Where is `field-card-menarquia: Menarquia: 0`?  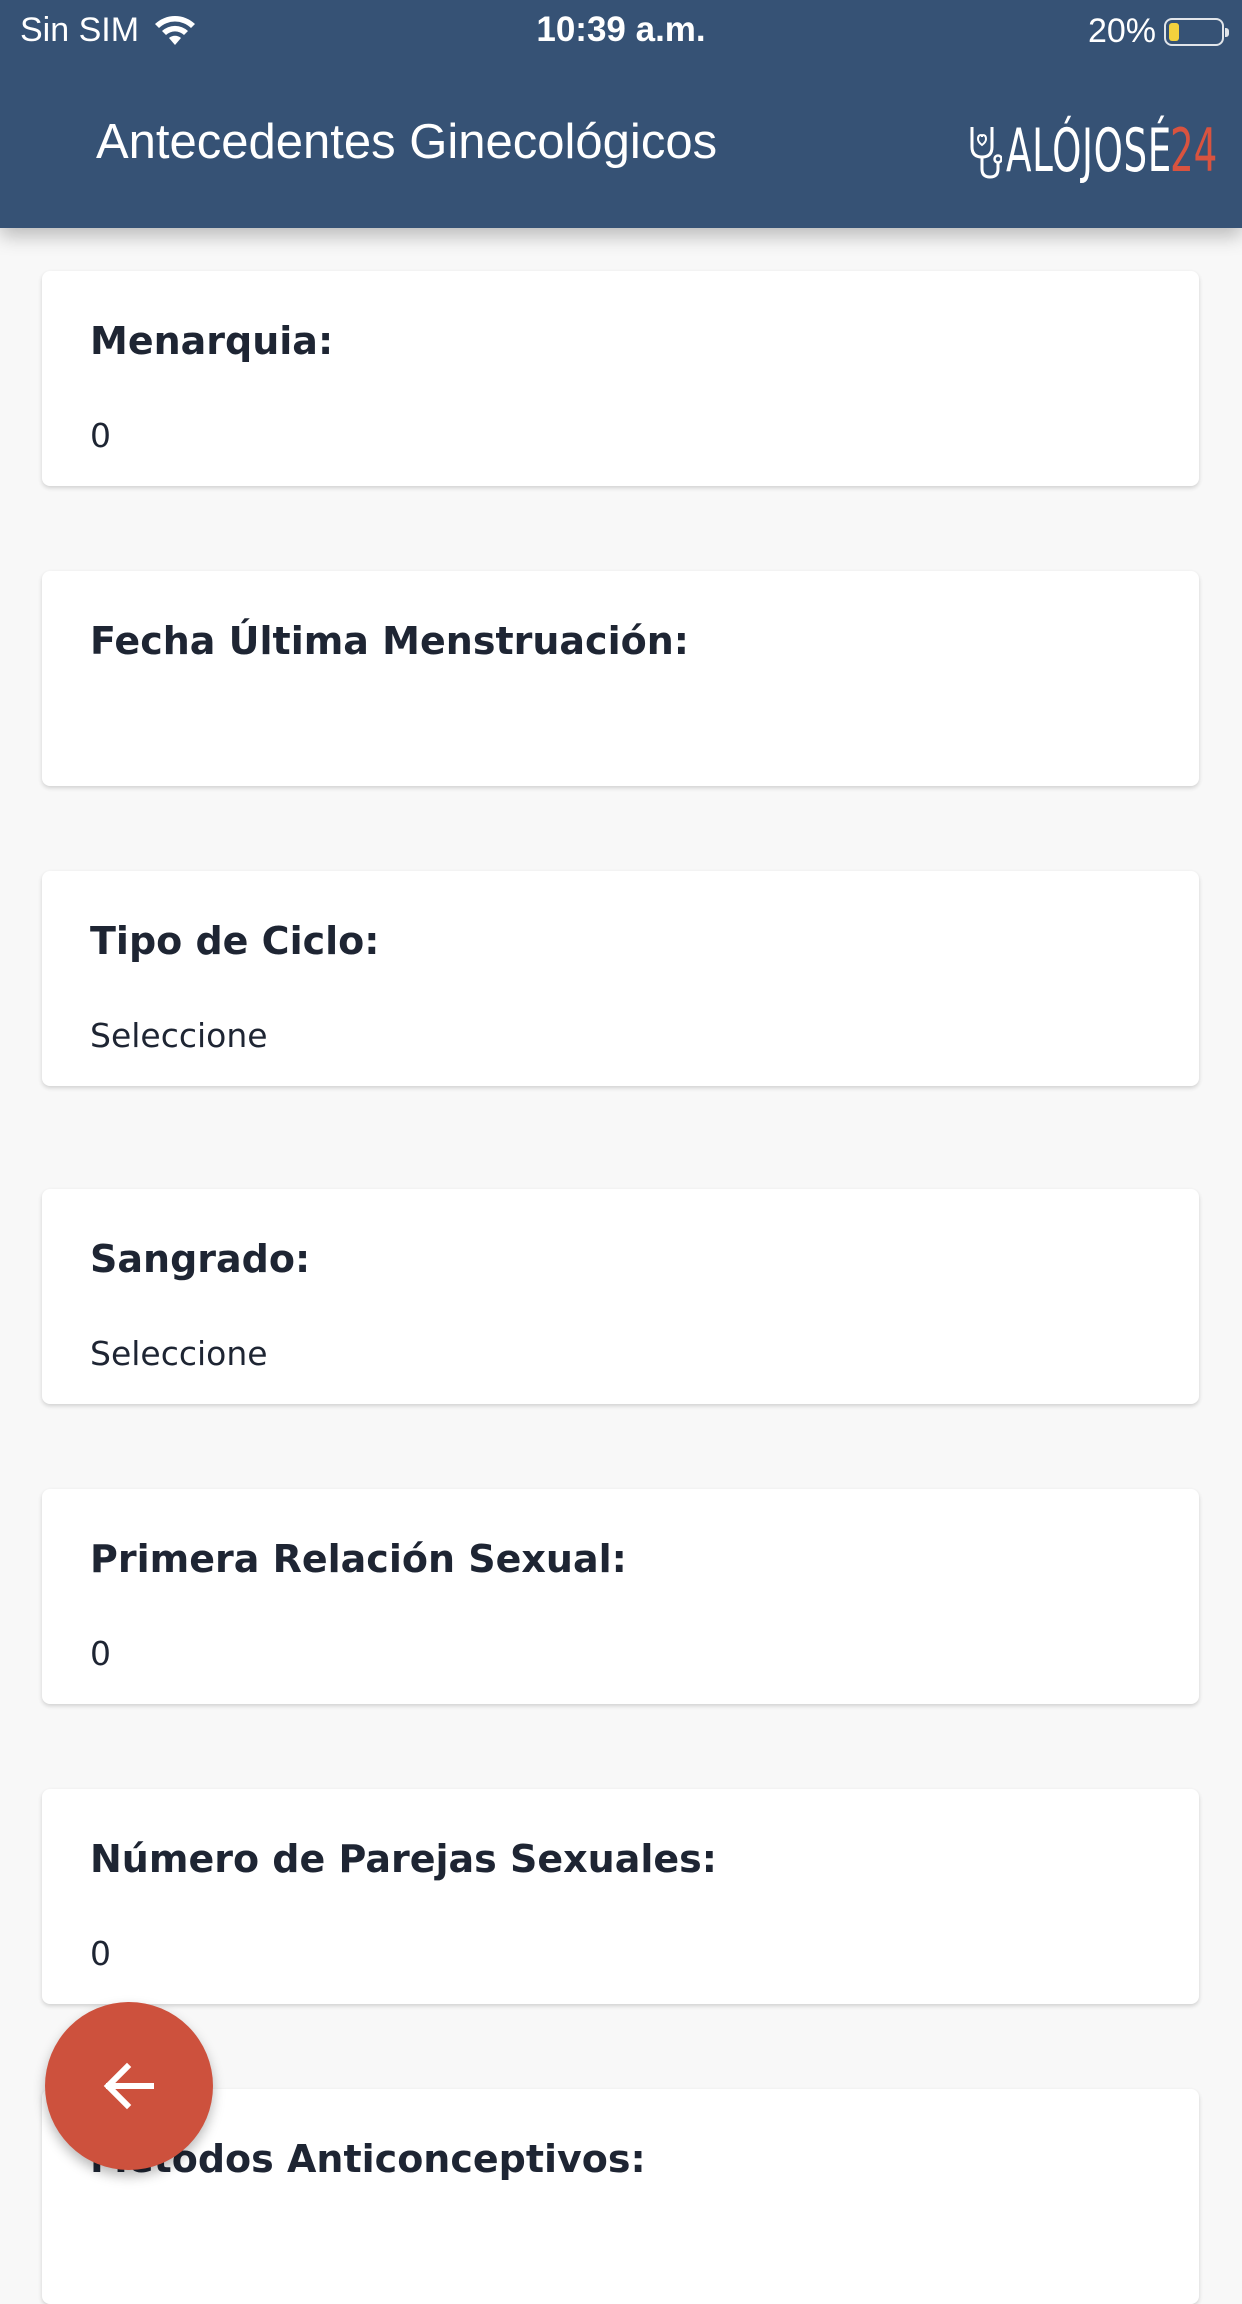
field-card-menarquia: Menarquia: 0 is located at coordinates (620, 378).